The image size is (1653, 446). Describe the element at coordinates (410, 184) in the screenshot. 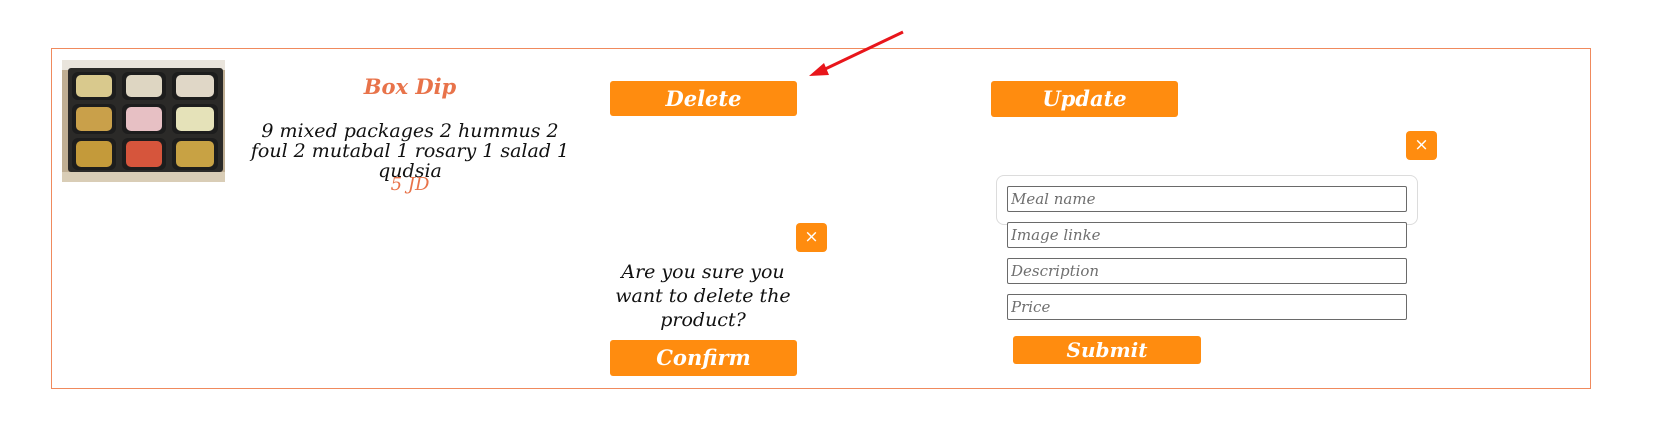

I see `product-price: 5 JD` at that location.